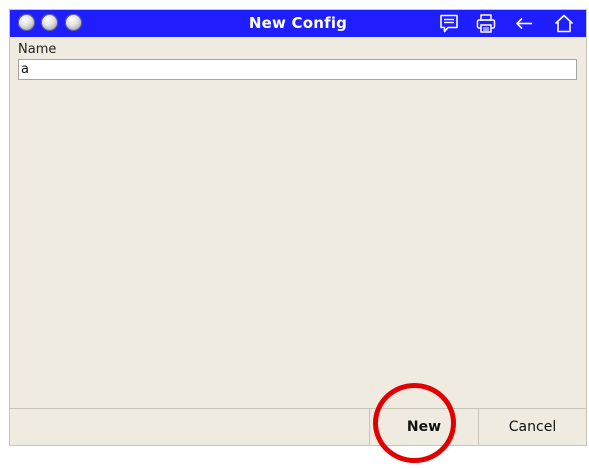 Image resolution: width=589 pixels, height=469 pixels. Describe the element at coordinates (297, 69) in the screenshot. I see `name-input` at that location.